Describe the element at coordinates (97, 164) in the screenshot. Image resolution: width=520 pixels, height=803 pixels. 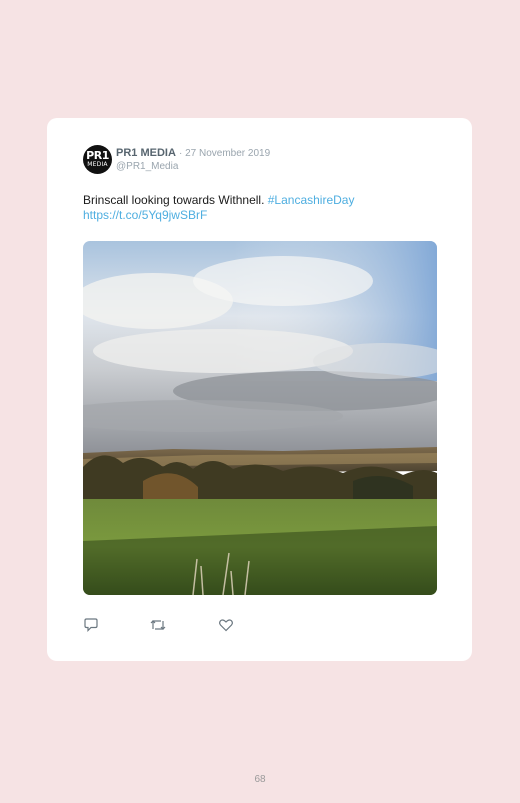
I see `avatar-logo-bottom: MEDIA` at that location.